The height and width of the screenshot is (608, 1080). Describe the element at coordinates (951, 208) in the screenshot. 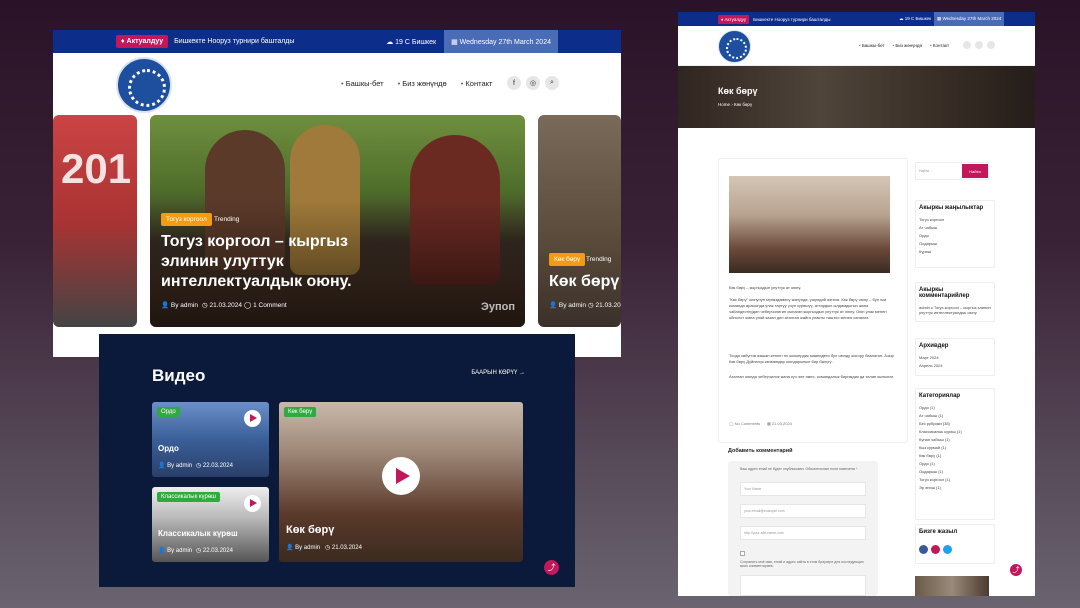

I see `widget-heading: Акыркы жаңылыктар` at that location.